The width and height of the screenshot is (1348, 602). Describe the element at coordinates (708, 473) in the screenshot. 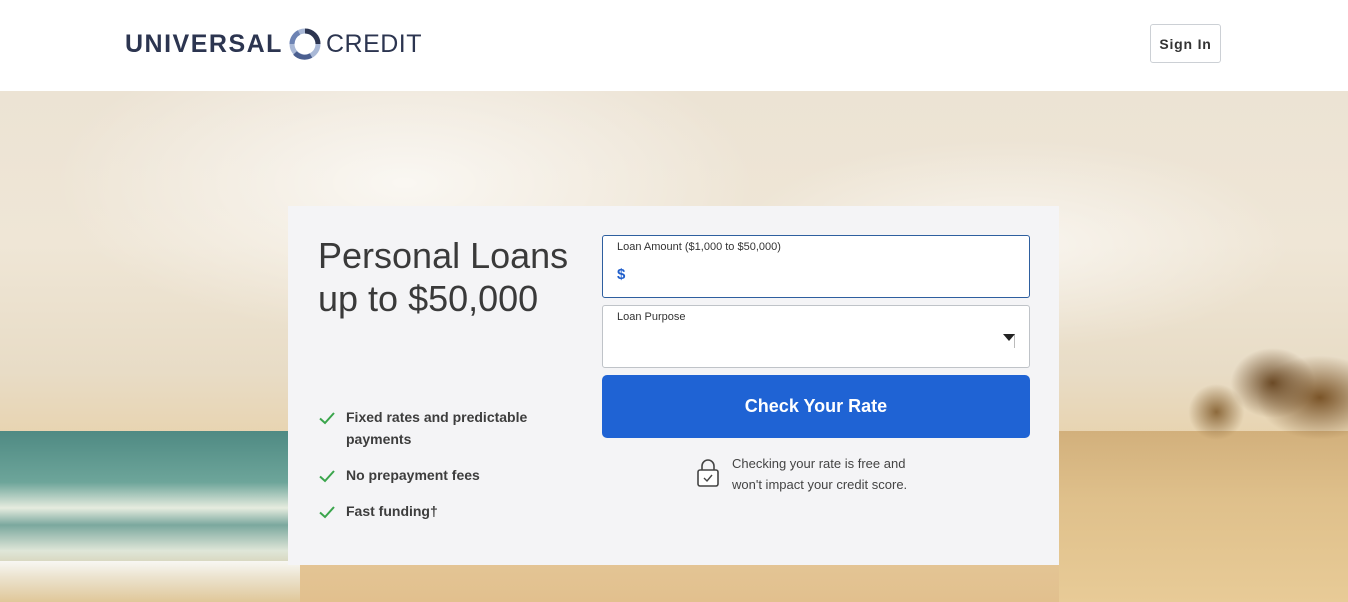

I see `lock-icon` at that location.